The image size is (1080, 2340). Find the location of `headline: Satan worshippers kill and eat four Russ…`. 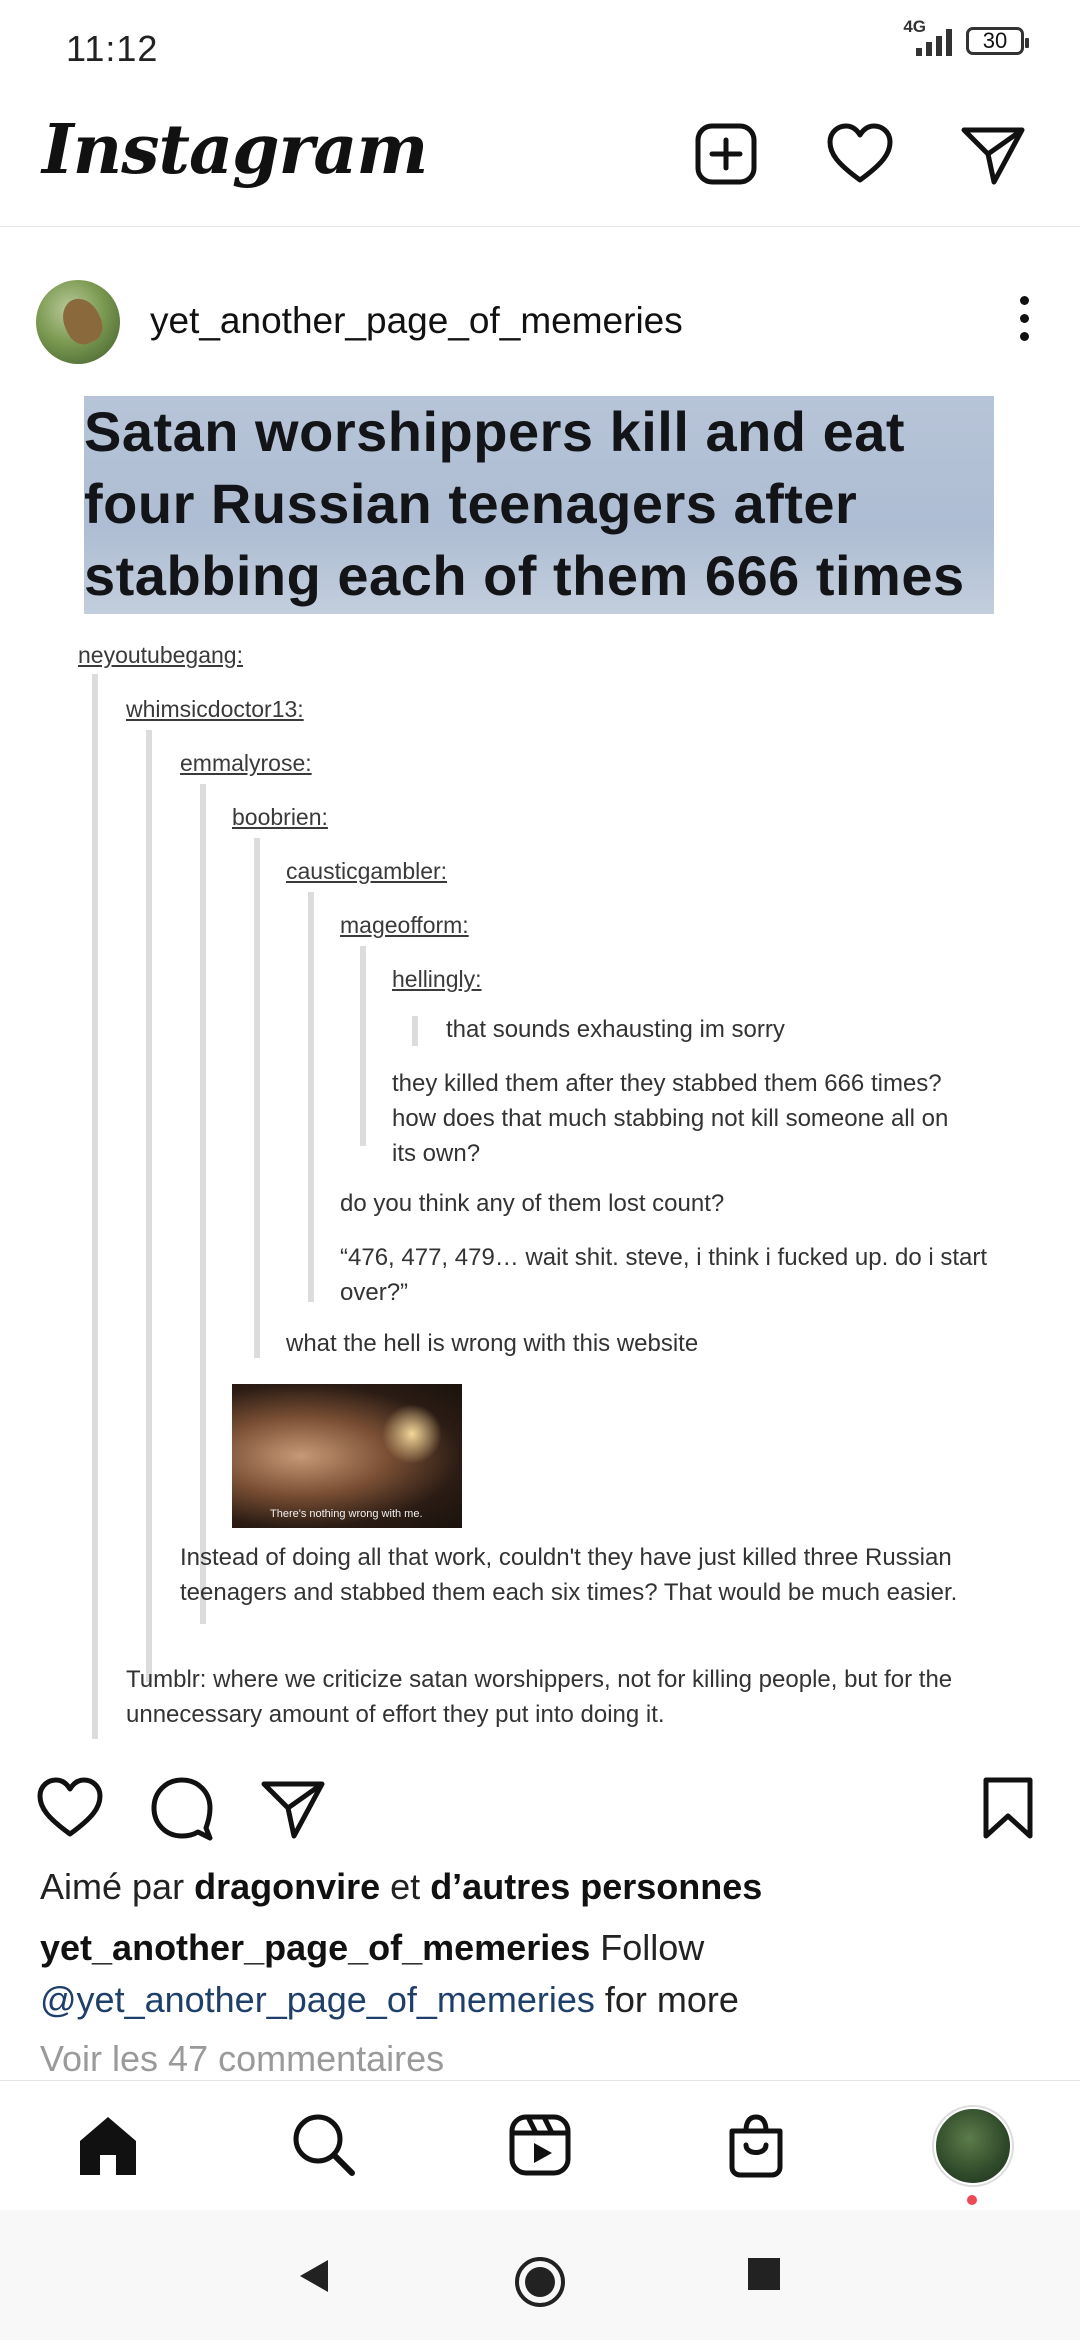

headline: Satan worshippers kill and eat four Russ… is located at coordinates (542, 504).